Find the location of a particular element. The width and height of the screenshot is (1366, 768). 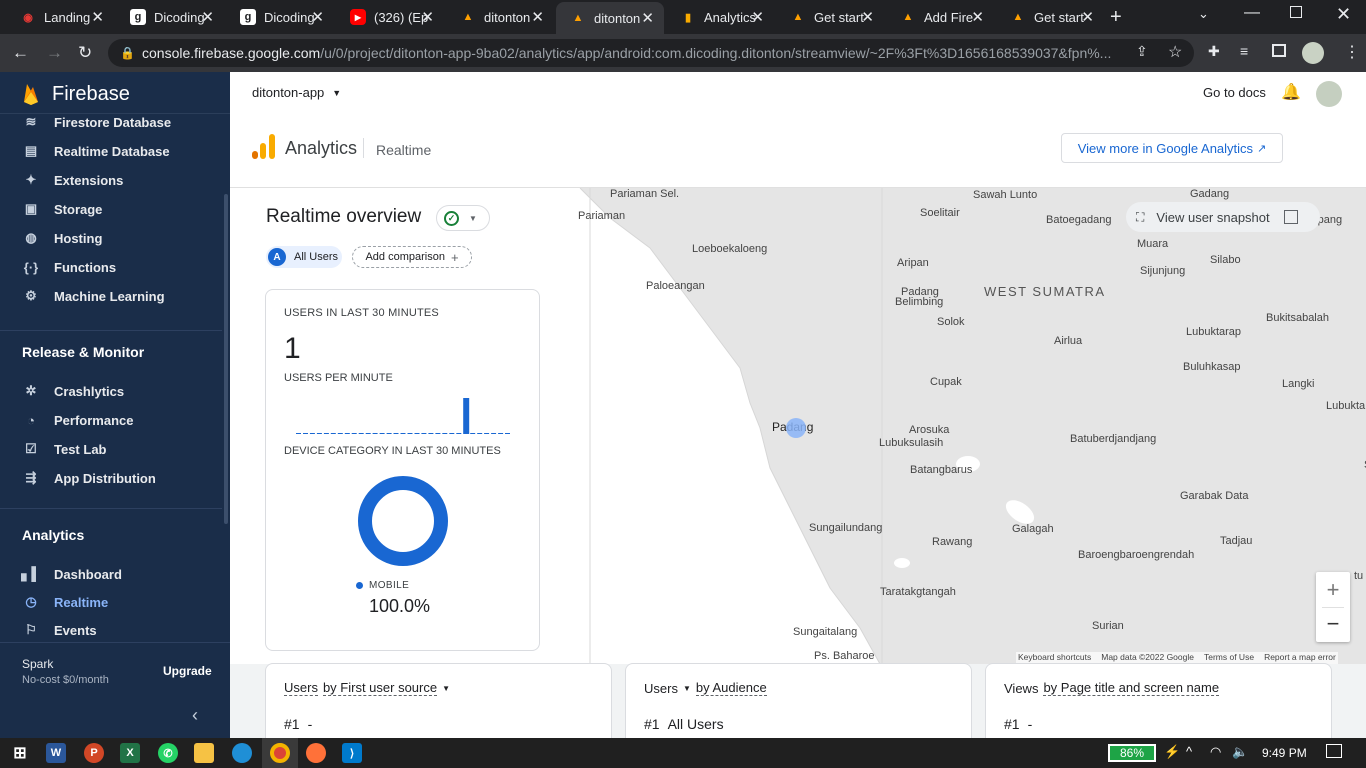

extensions-puzzle-icon: ✚ is located at coordinates (1214, 51).